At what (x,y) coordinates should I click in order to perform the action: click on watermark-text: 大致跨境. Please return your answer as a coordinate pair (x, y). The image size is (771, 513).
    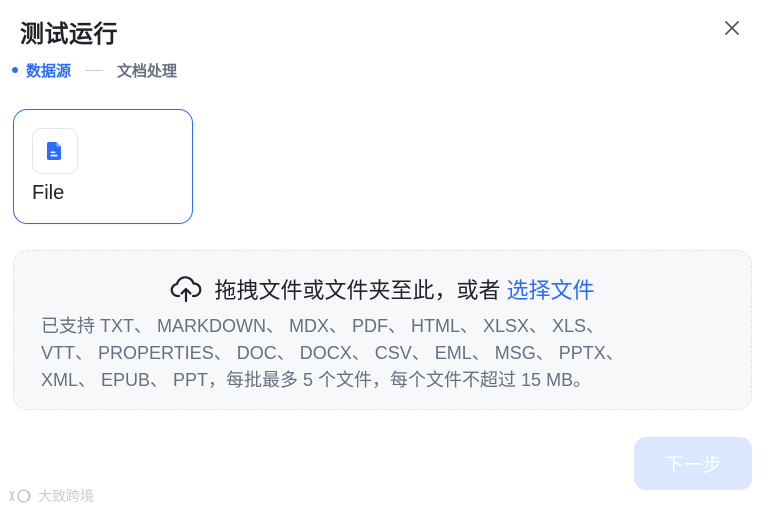
    Looking at the image, I should click on (66, 496).